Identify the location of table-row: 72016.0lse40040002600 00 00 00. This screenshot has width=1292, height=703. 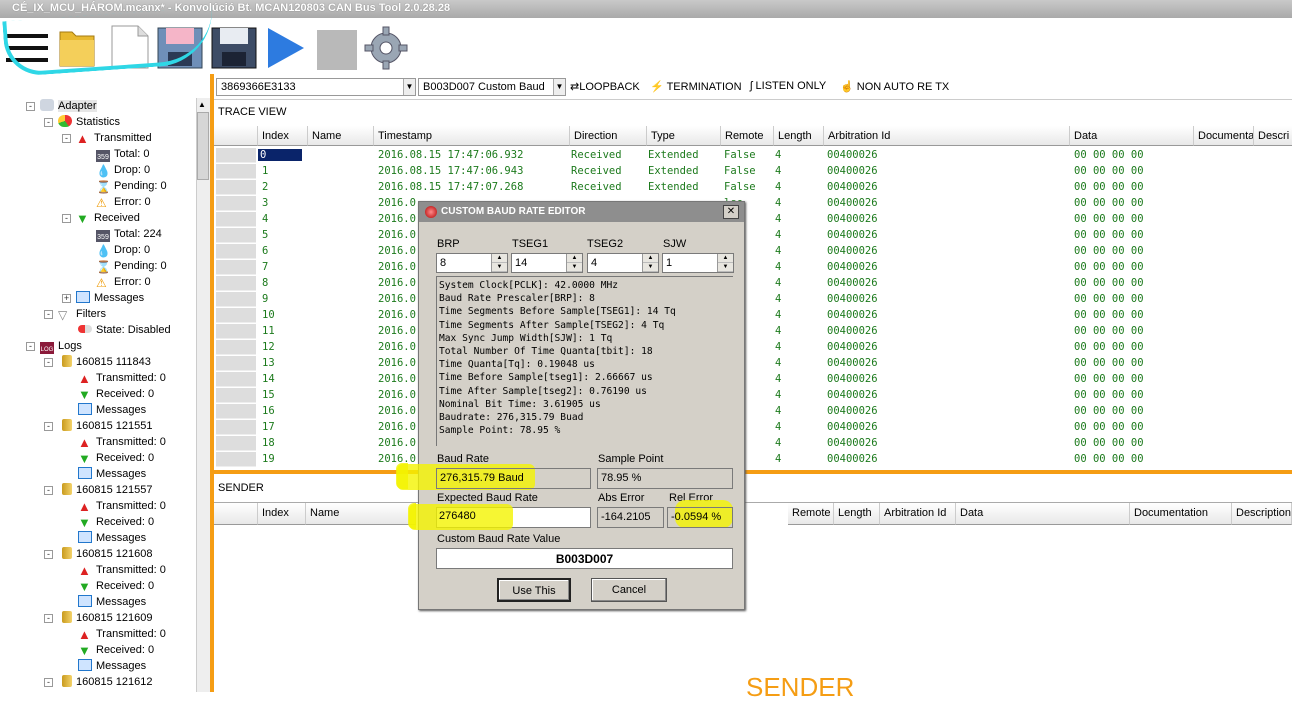
(753, 268).